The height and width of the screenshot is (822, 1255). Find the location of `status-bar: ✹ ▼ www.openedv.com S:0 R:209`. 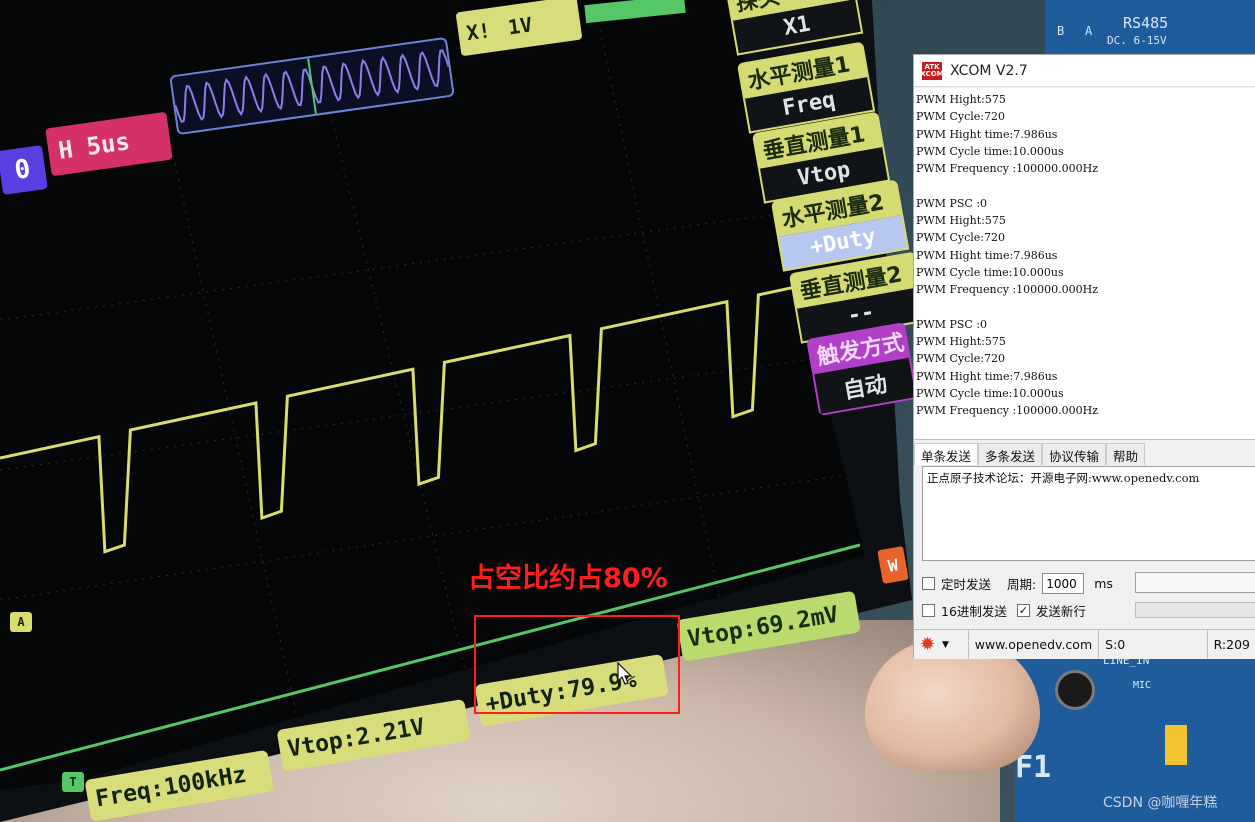

status-bar: ✹ ▼ www.openedv.com S:0 R:209 is located at coordinates (1084, 644).